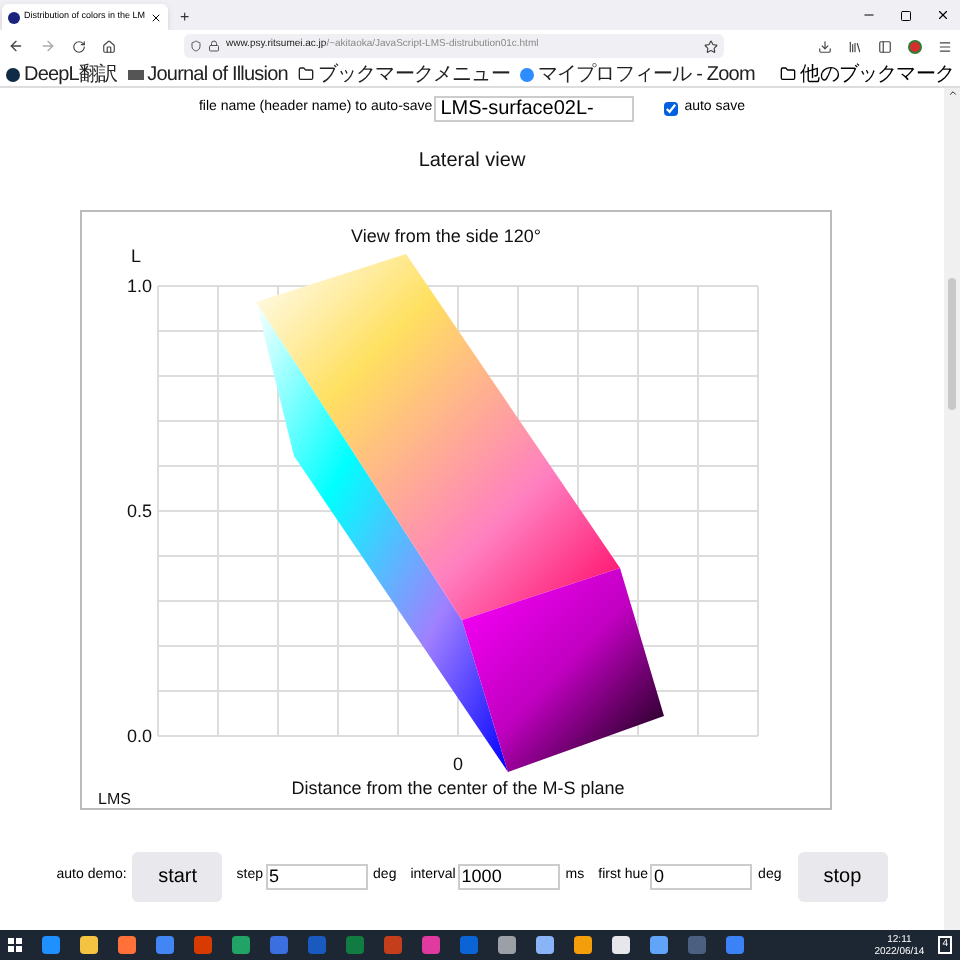 This screenshot has width=960, height=960. I want to click on bookmark-star-icon, so click(711, 46).